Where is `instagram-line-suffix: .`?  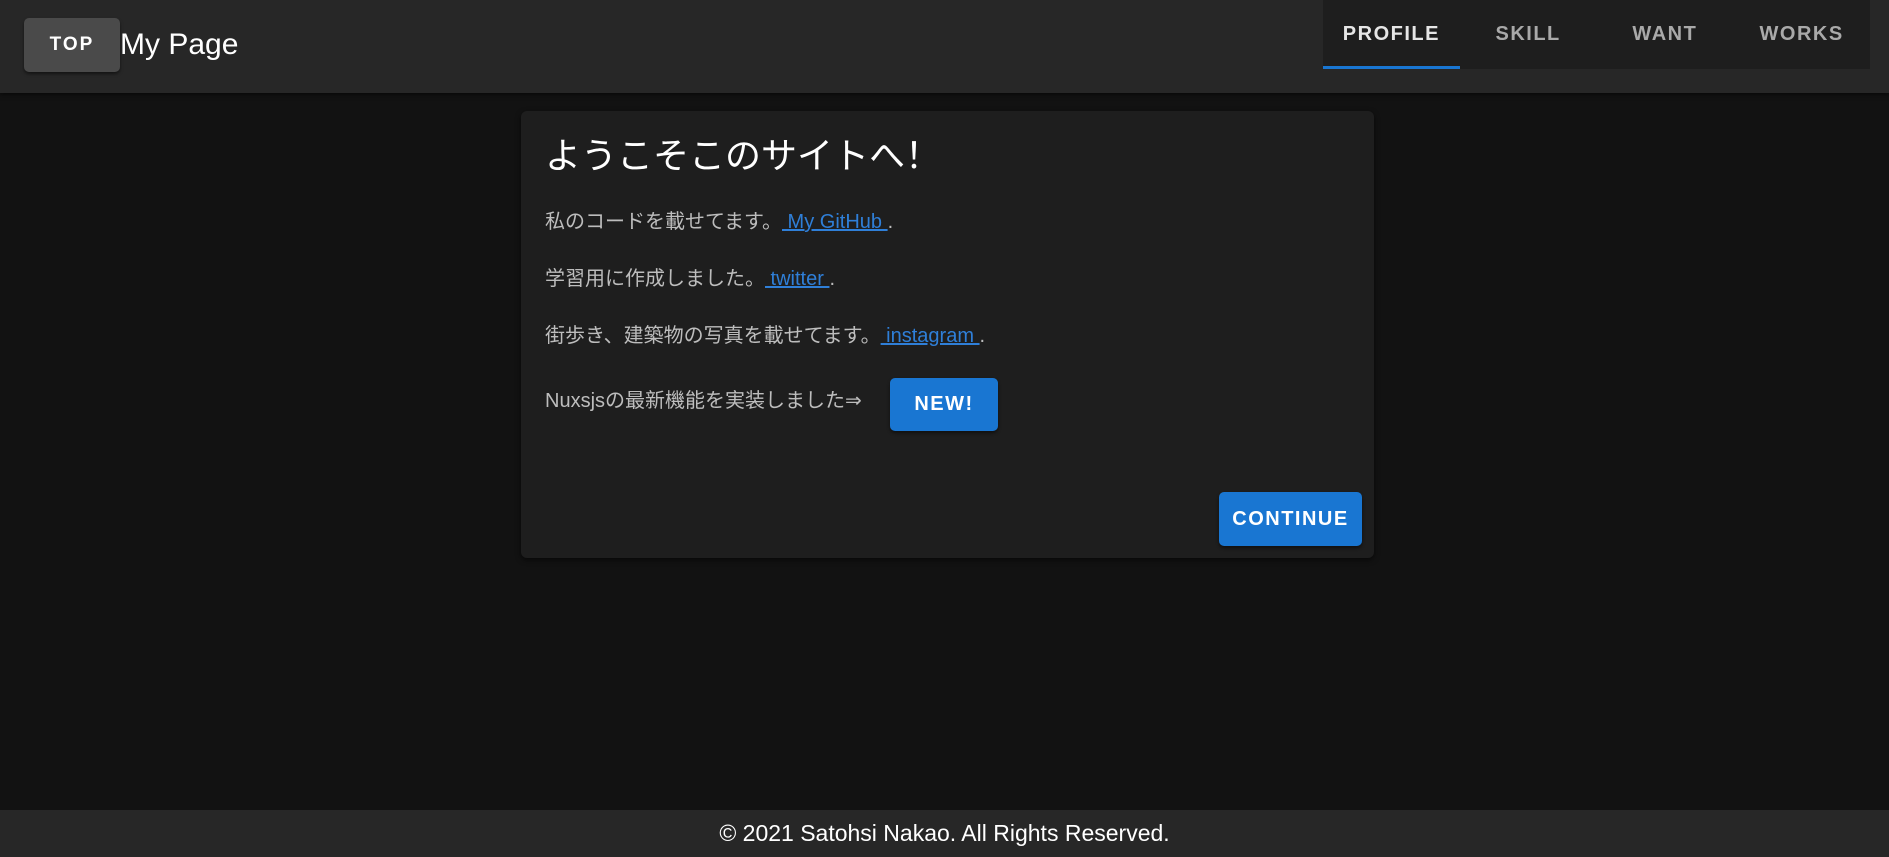 instagram-line-suffix: . is located at coordinates (982, 336).